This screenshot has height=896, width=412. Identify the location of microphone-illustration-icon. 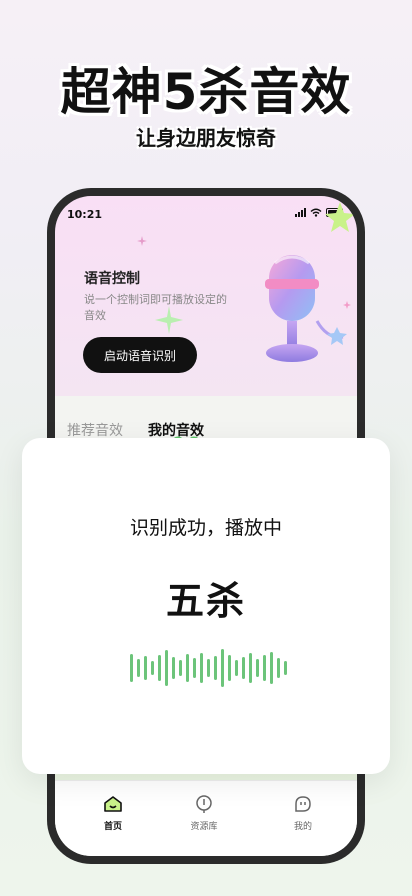
(308, 308).